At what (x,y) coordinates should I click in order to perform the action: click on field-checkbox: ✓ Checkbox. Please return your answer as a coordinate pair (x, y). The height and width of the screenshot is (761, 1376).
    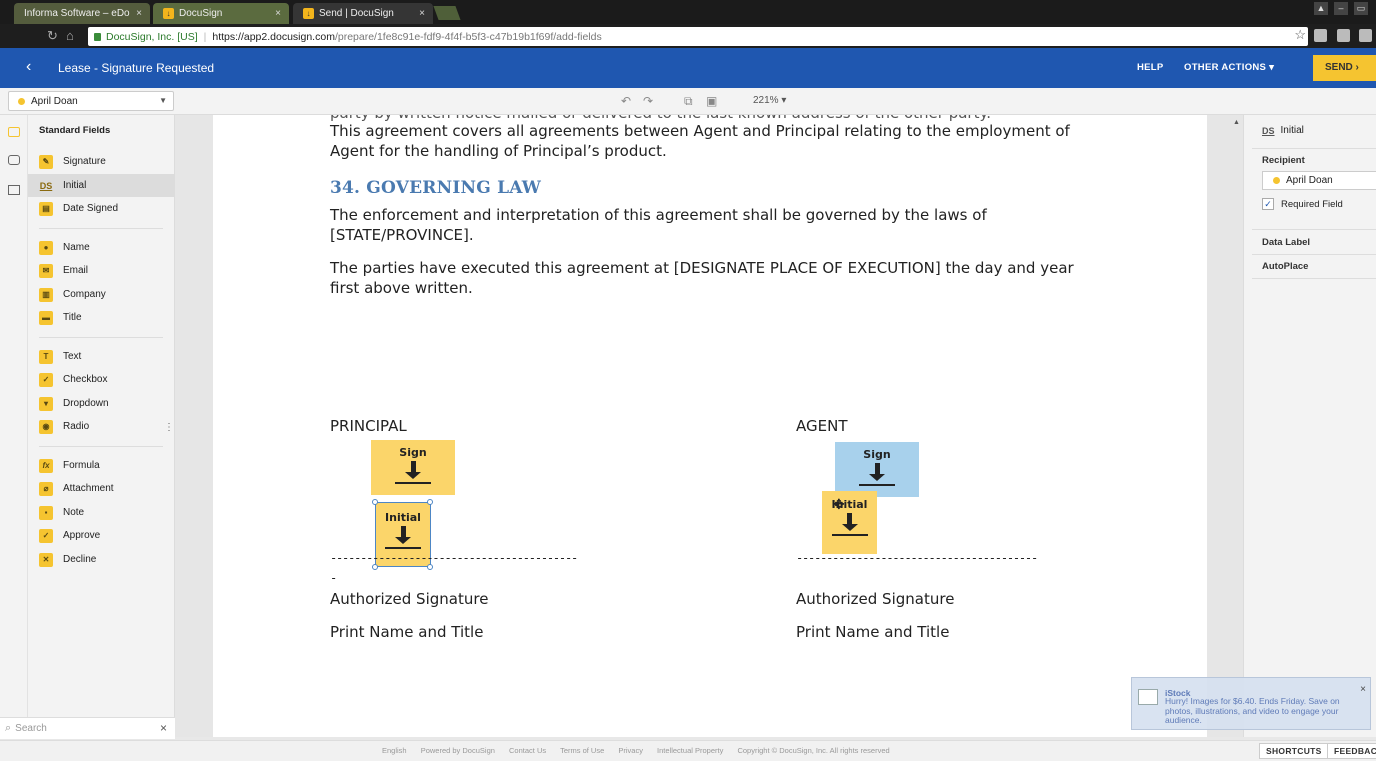
    Looking at the image, I should click on (101, 379).